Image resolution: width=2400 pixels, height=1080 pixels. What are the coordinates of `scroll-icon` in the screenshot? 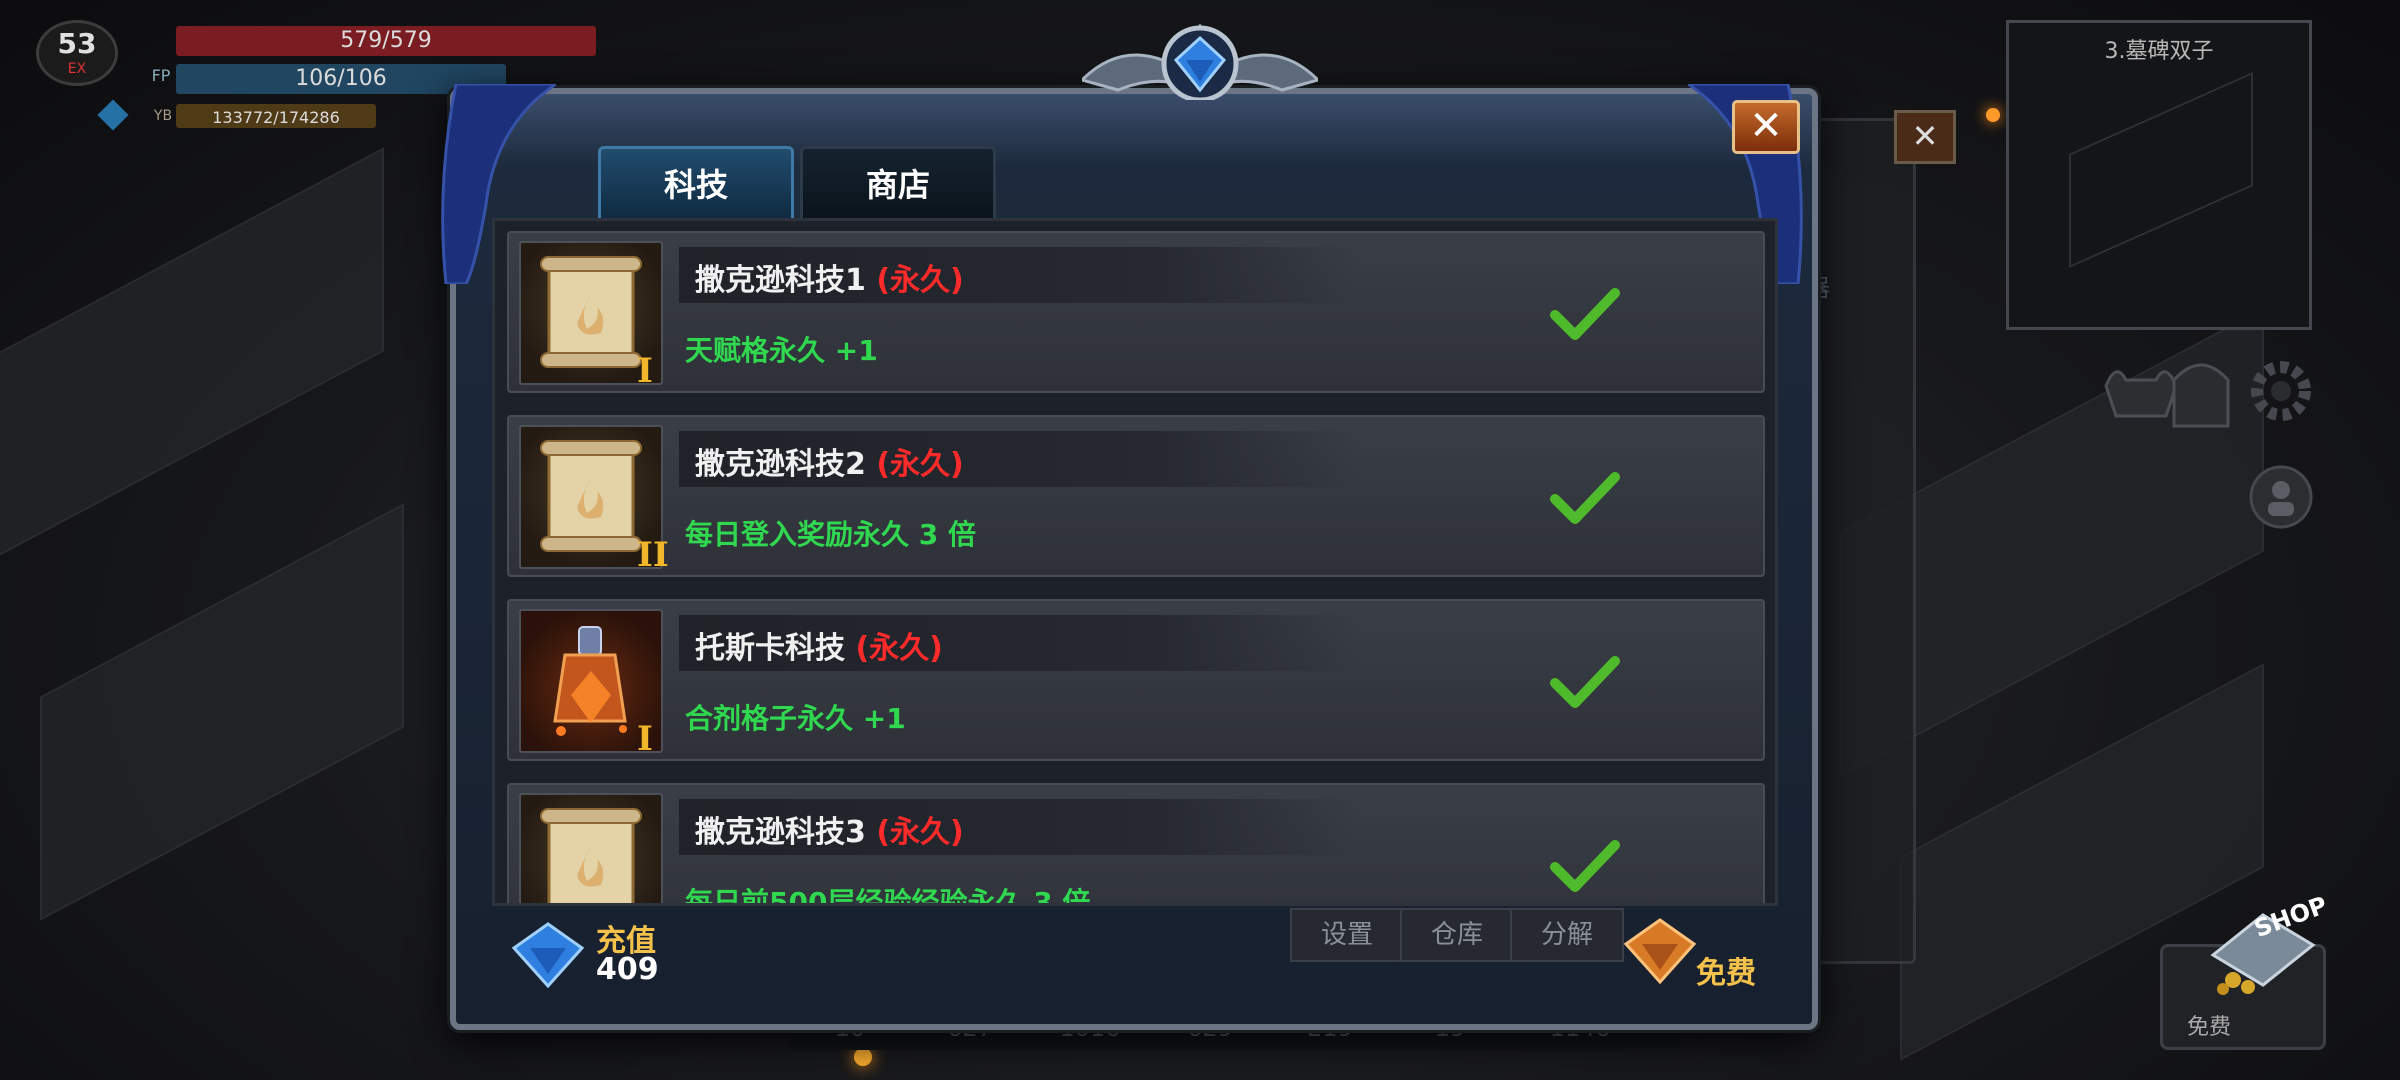 It's located at (591, 855).